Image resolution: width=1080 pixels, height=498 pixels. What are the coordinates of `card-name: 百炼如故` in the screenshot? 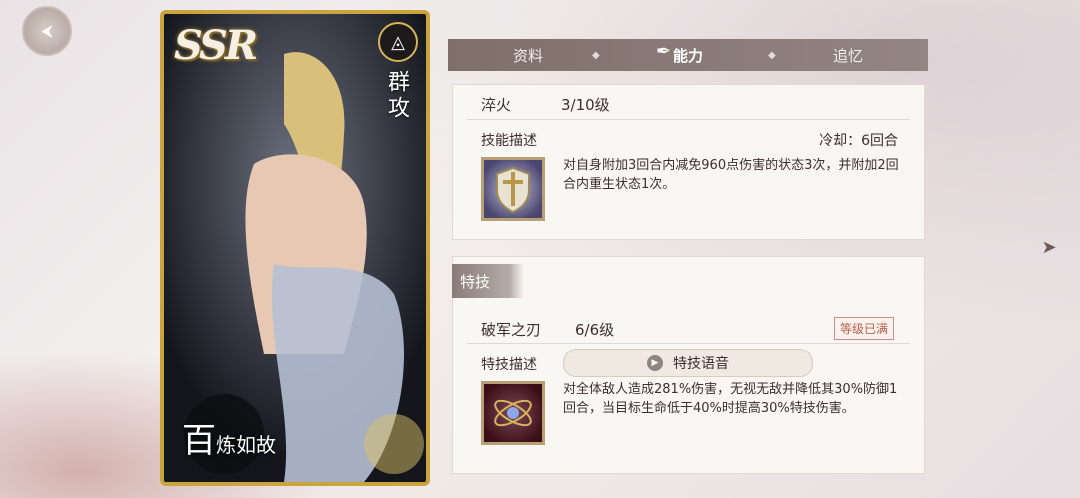 It's located at (229, 437).